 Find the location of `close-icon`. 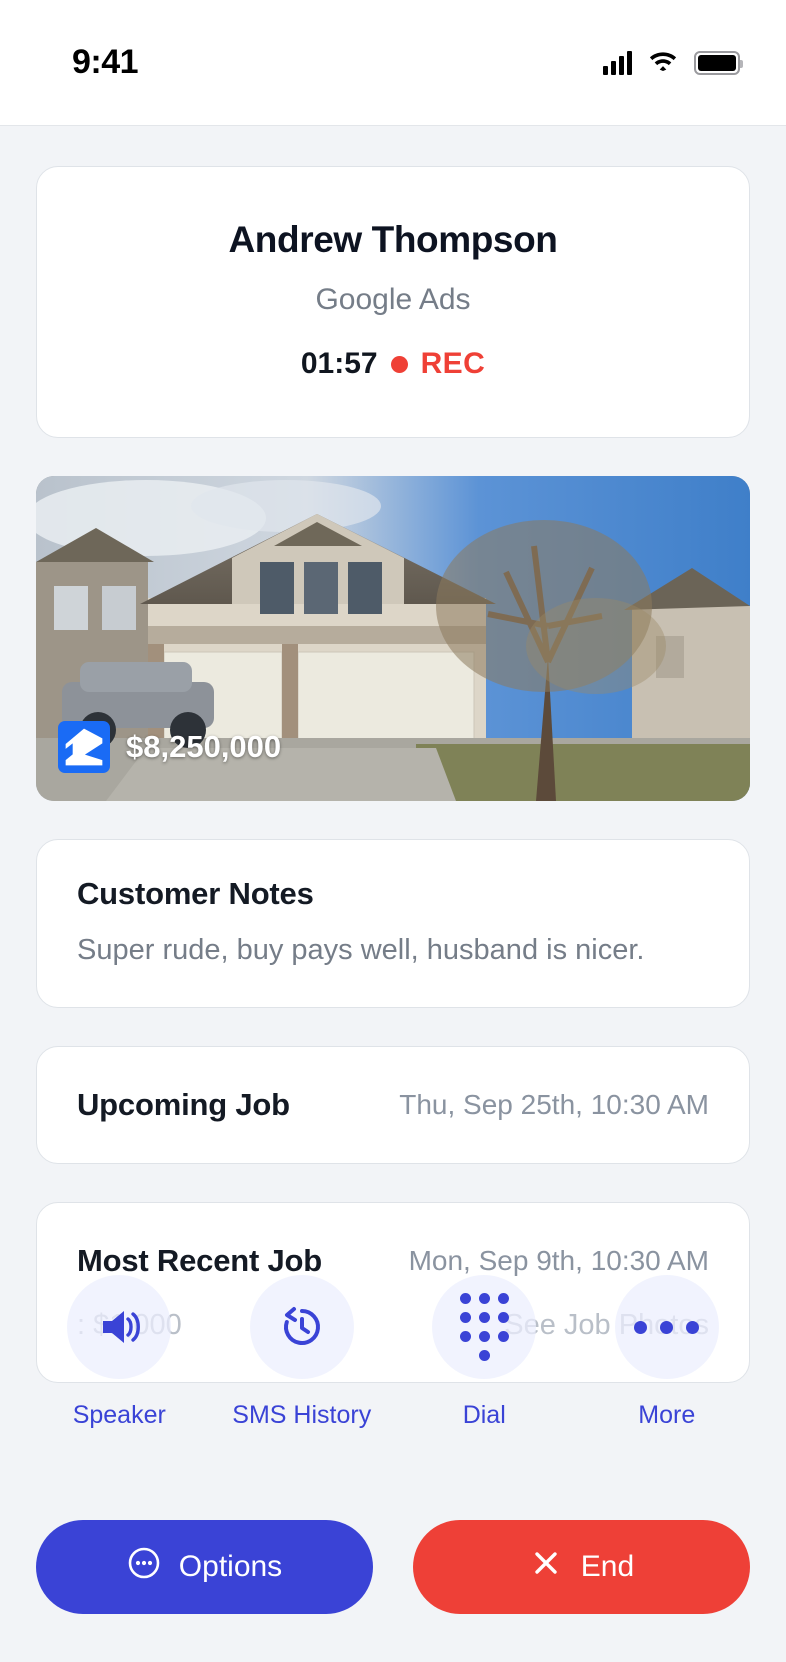

close-icon is located at coordinates (546, 1567).